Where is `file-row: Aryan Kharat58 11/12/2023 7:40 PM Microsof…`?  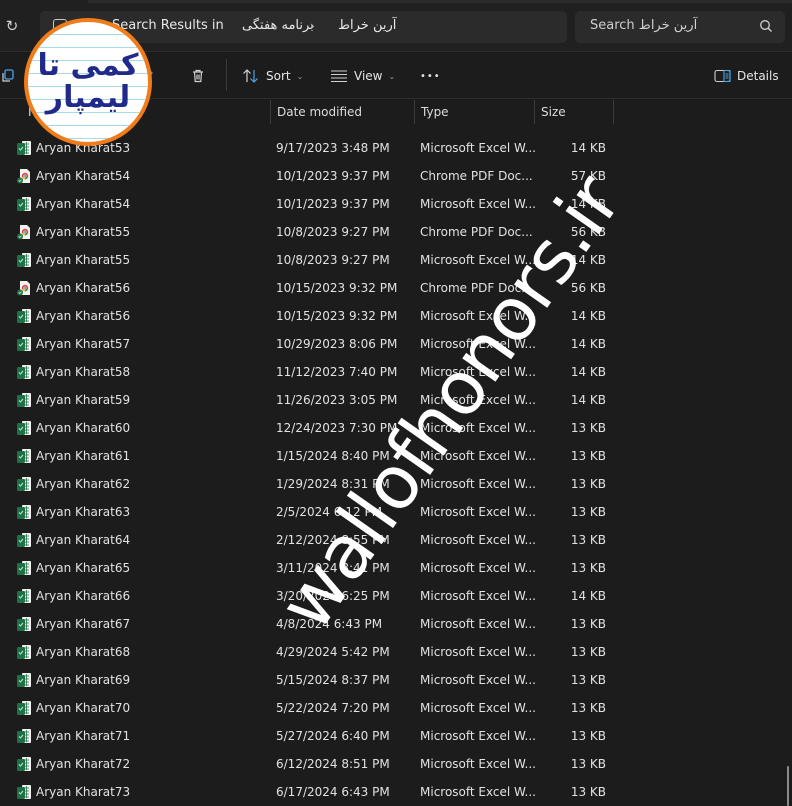 file-row: Aryan Kharat58 11/12/2023 7:40 PM Microsof… is located at coordinates (393, 372).